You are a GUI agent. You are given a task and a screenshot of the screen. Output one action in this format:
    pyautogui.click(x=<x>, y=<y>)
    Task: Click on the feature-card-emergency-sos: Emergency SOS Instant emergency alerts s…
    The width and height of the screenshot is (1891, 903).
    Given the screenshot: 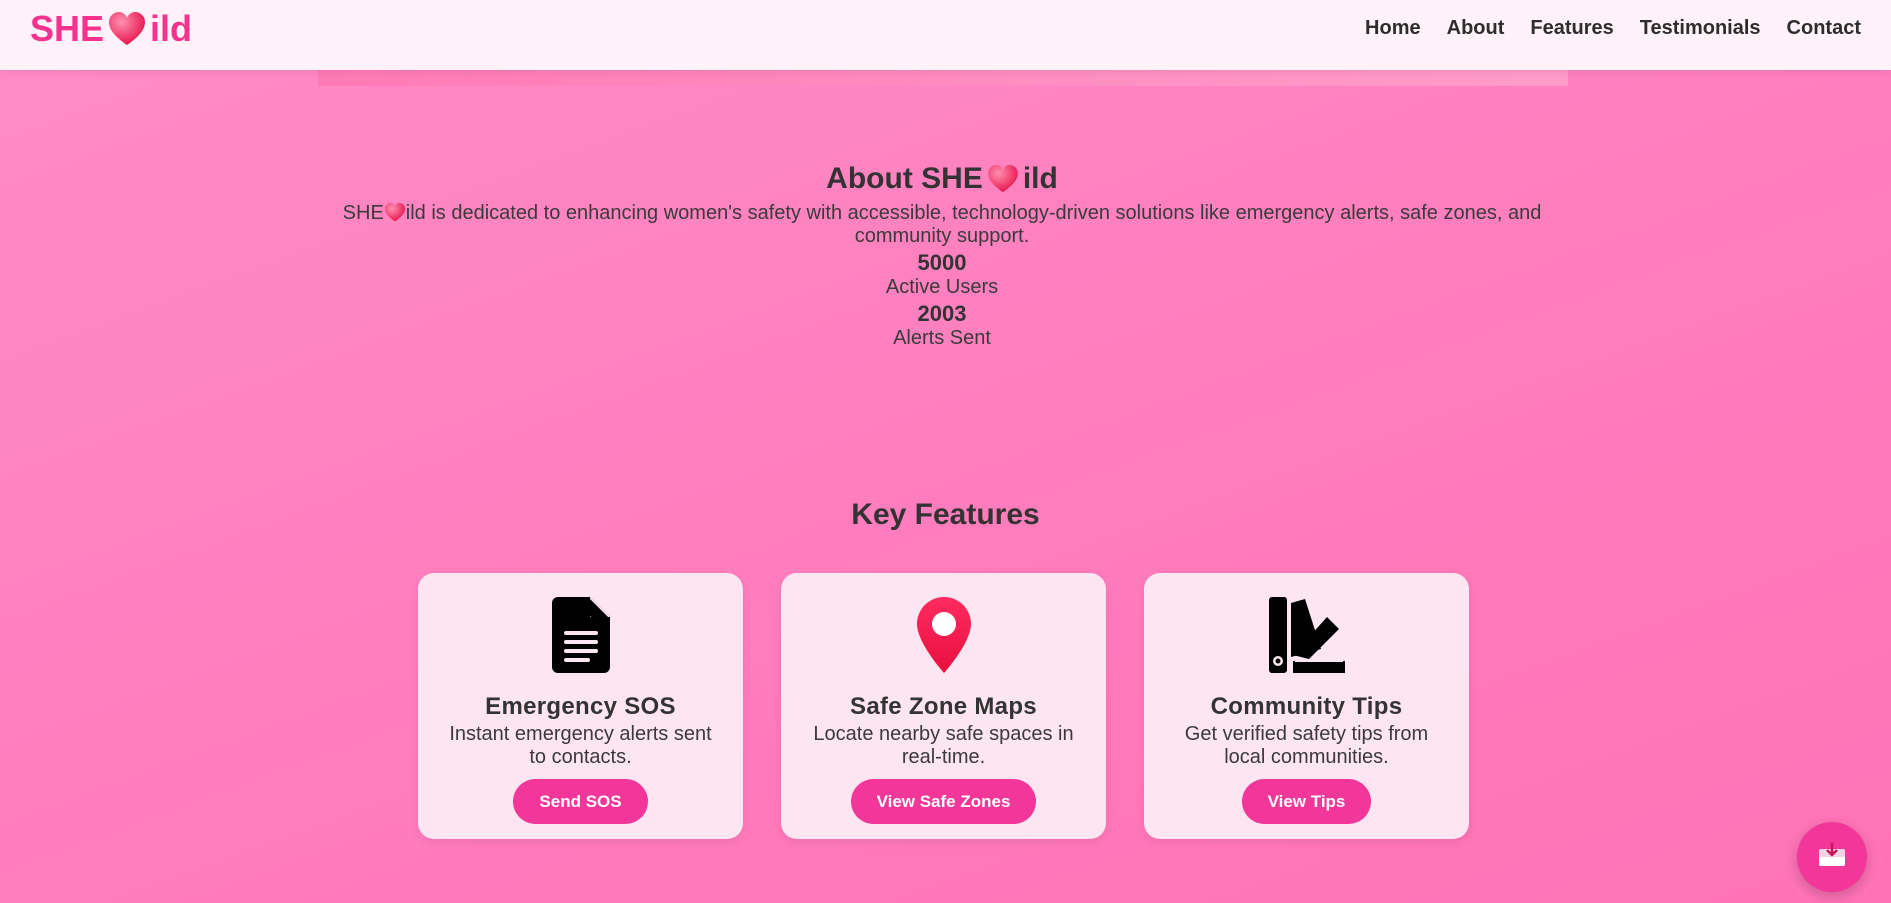 What is the action you would take?
    pyautogui.click(x=580, y=706)
    